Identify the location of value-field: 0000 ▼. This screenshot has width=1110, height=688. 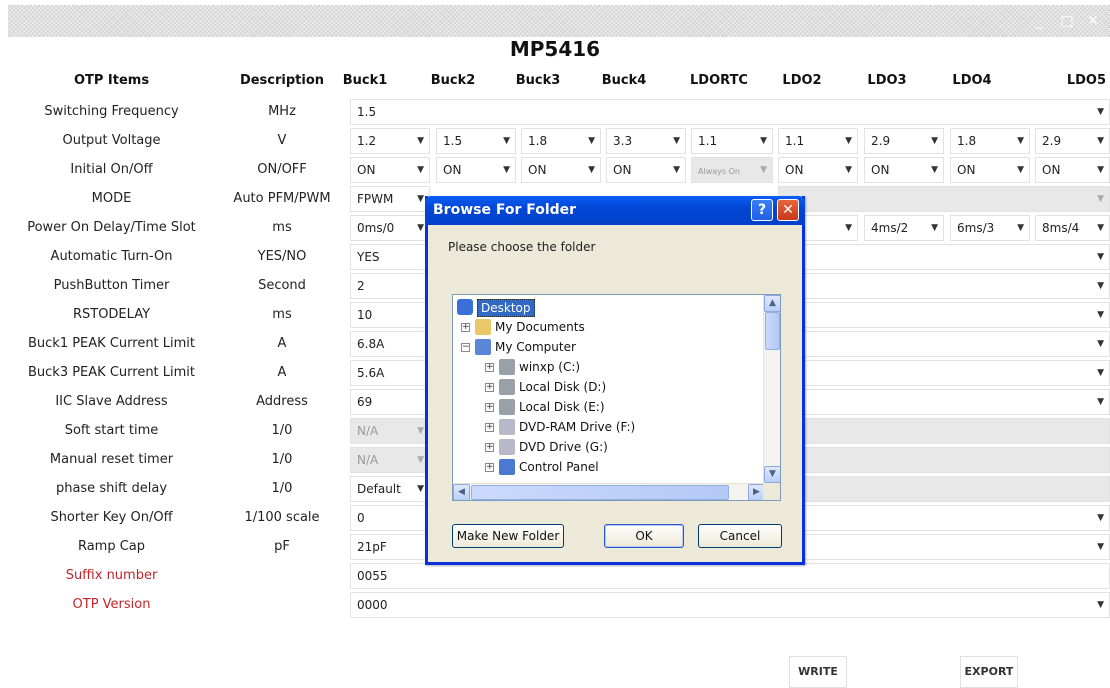
(730, 605).